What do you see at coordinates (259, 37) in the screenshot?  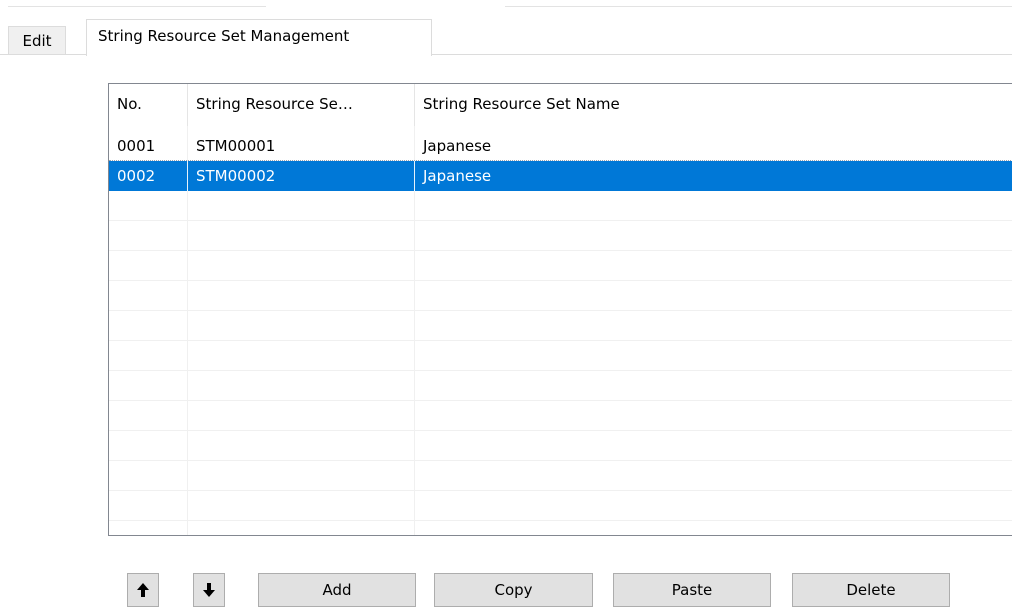 I see `tab-string-resource-set-management: String Resource Set Management` at bounding box center [259, 37].